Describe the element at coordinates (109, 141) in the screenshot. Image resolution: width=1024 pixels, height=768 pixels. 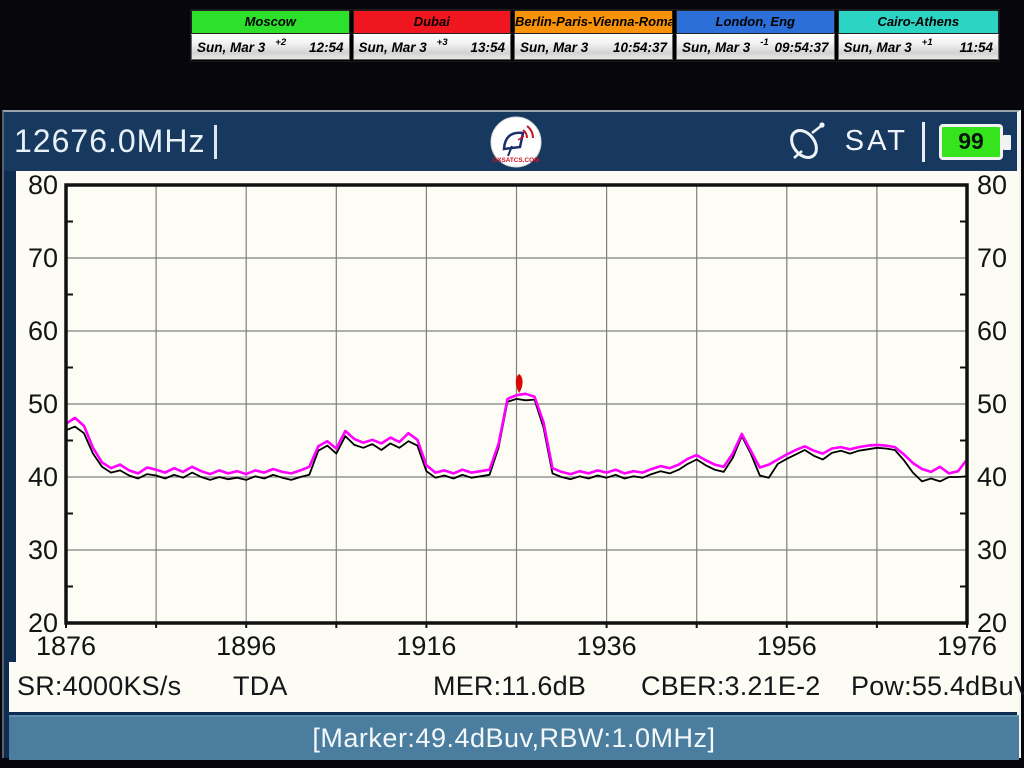
I see `frequency-display: 12676.0MHz` at that location.